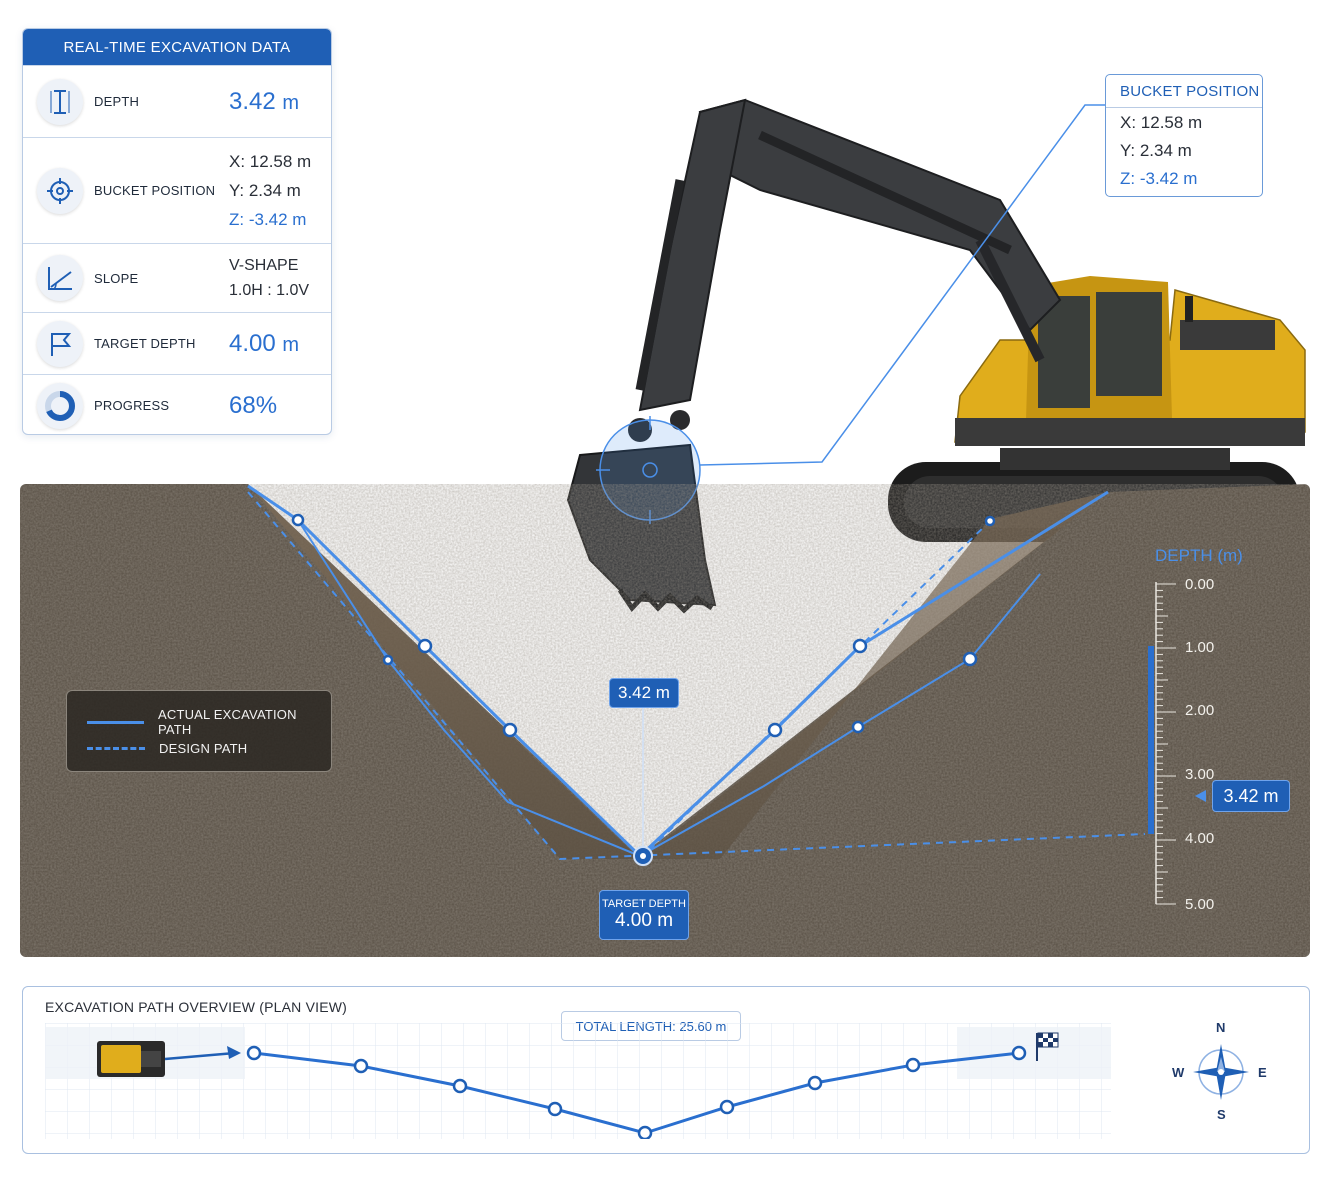  I want to click on target-depth-tag-label: TARGET DEPTH, so click(644, 904).